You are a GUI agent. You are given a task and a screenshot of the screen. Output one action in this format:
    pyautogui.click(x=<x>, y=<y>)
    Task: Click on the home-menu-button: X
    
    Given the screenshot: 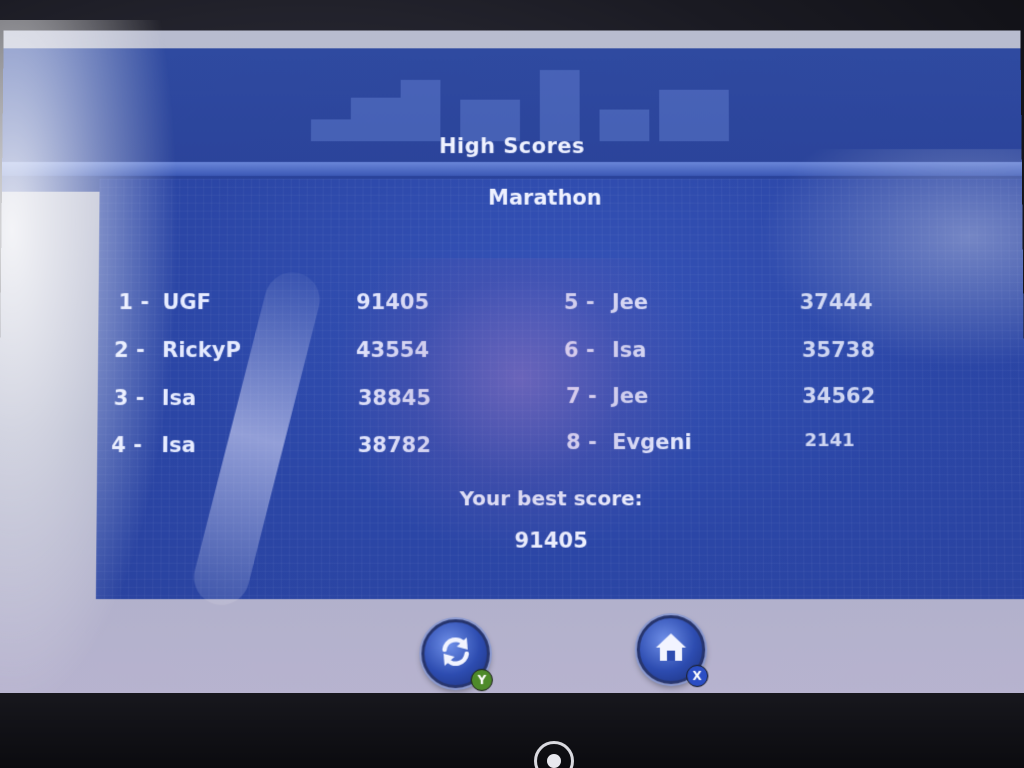 What is the action you would take?
    pyautogui.click(x=672, y=651)
    